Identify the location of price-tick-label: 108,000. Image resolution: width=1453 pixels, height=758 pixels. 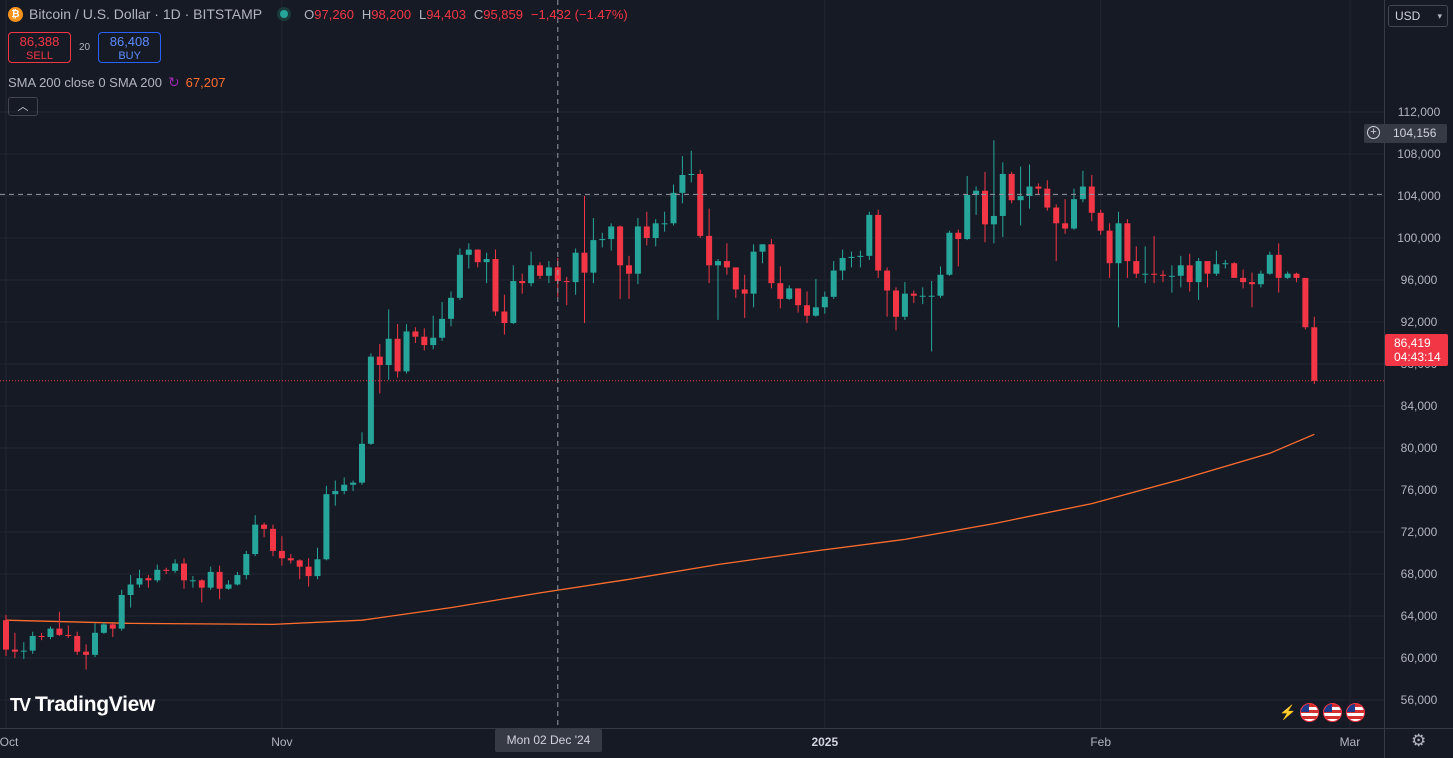
(1419, 154).